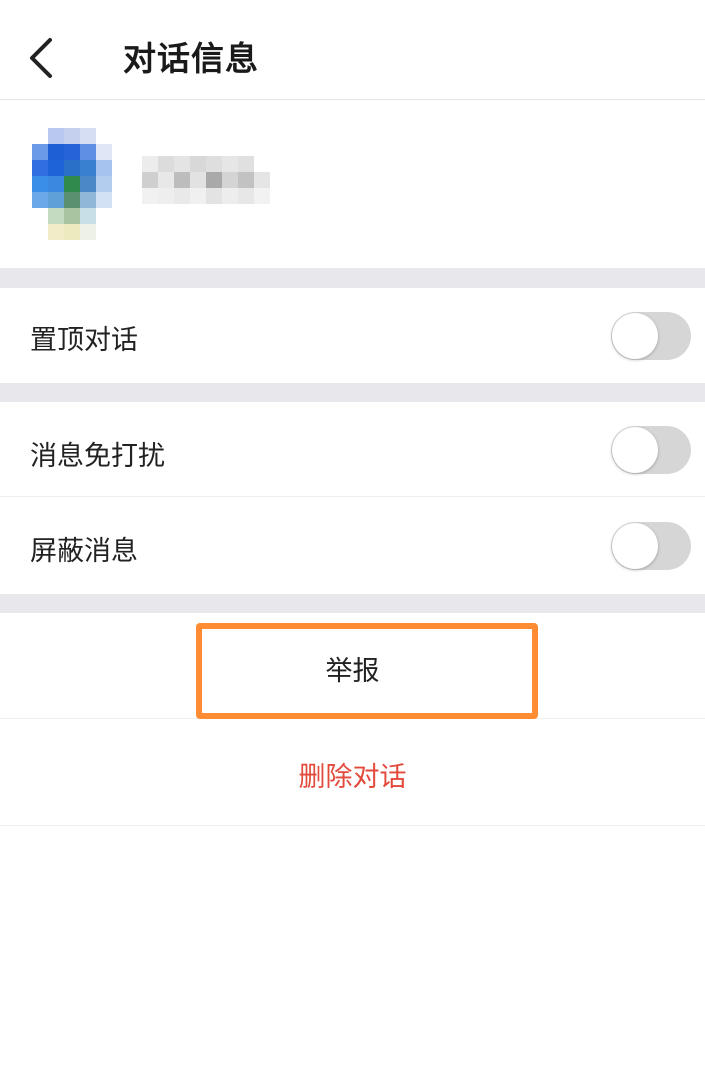 The height and width of the screenshot is (1068, 705). I want to click on highlight-box, so click(367, 671).